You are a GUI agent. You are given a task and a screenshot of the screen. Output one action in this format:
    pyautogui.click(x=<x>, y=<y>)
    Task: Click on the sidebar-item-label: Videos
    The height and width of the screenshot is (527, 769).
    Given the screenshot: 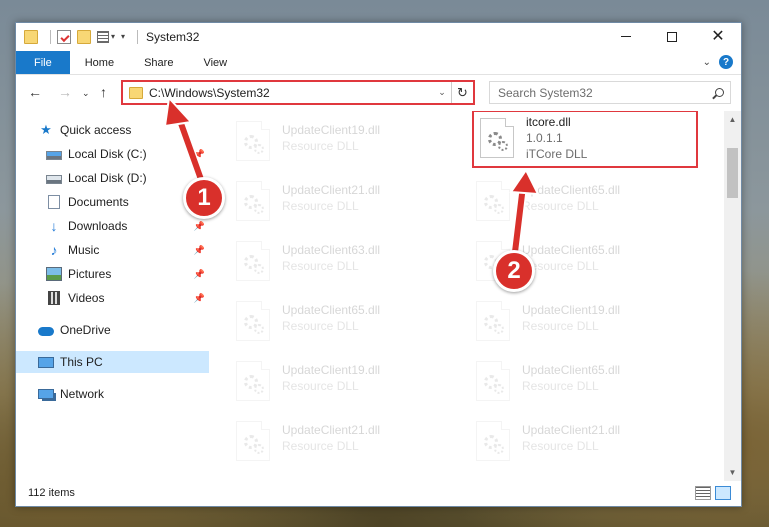 What is the action you would take?
    pyautogui.click(x=86, y=298)
    